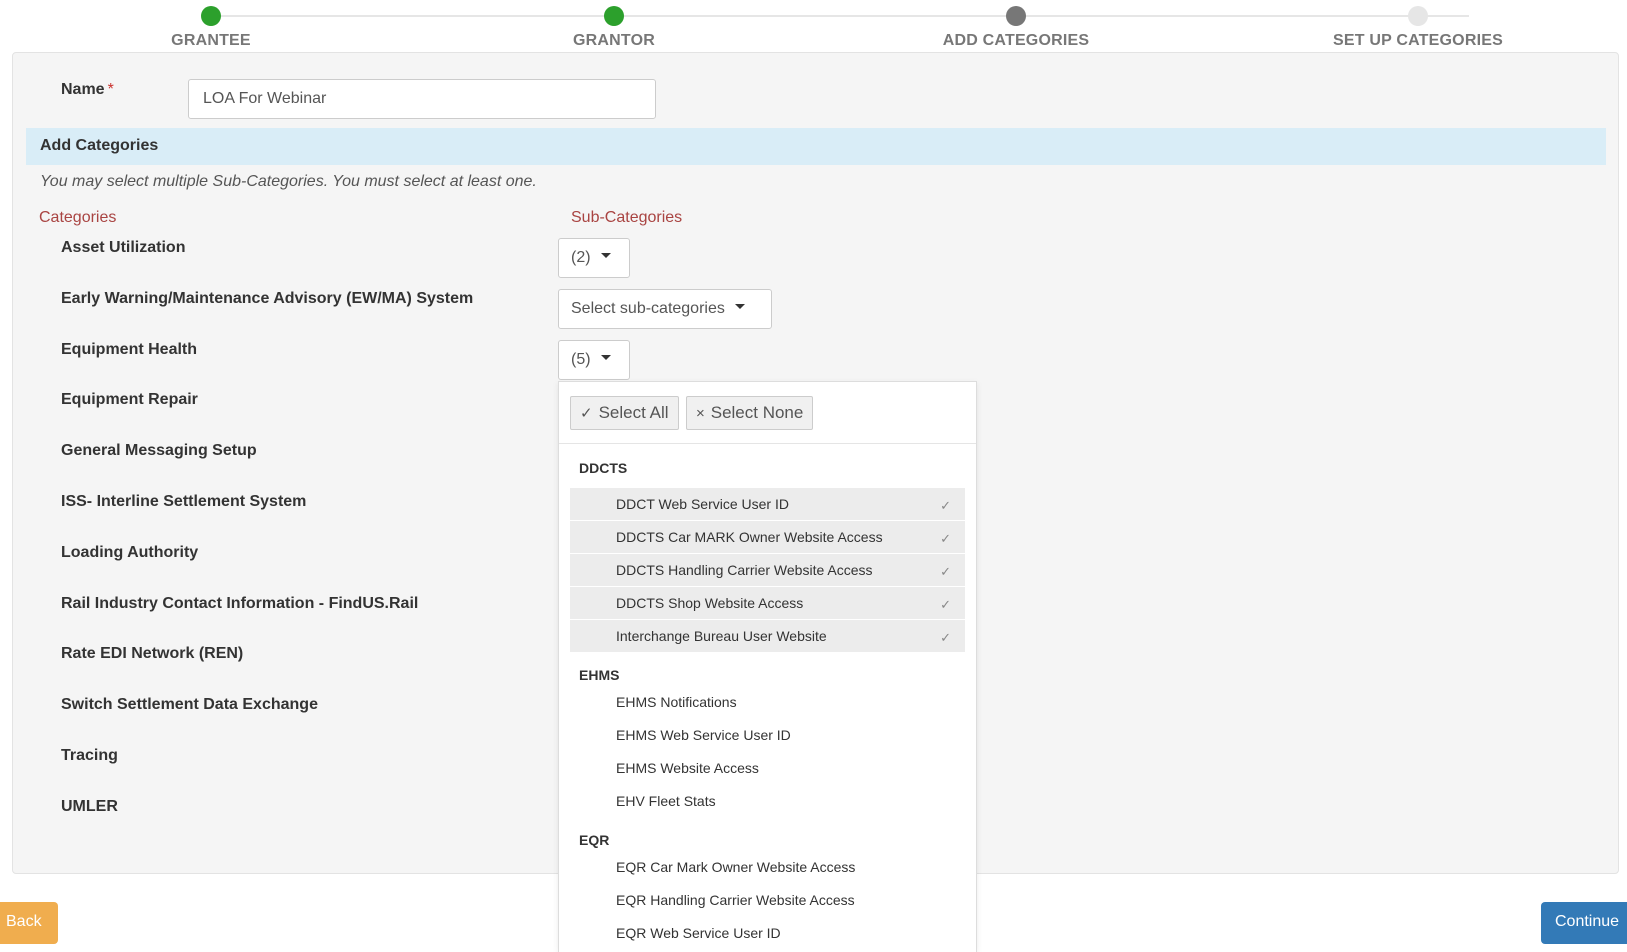  What do you see at coordinates (211, 40) in the screenshot?
I see `step-label: GRANTEE` at bounding box center [211, 40].